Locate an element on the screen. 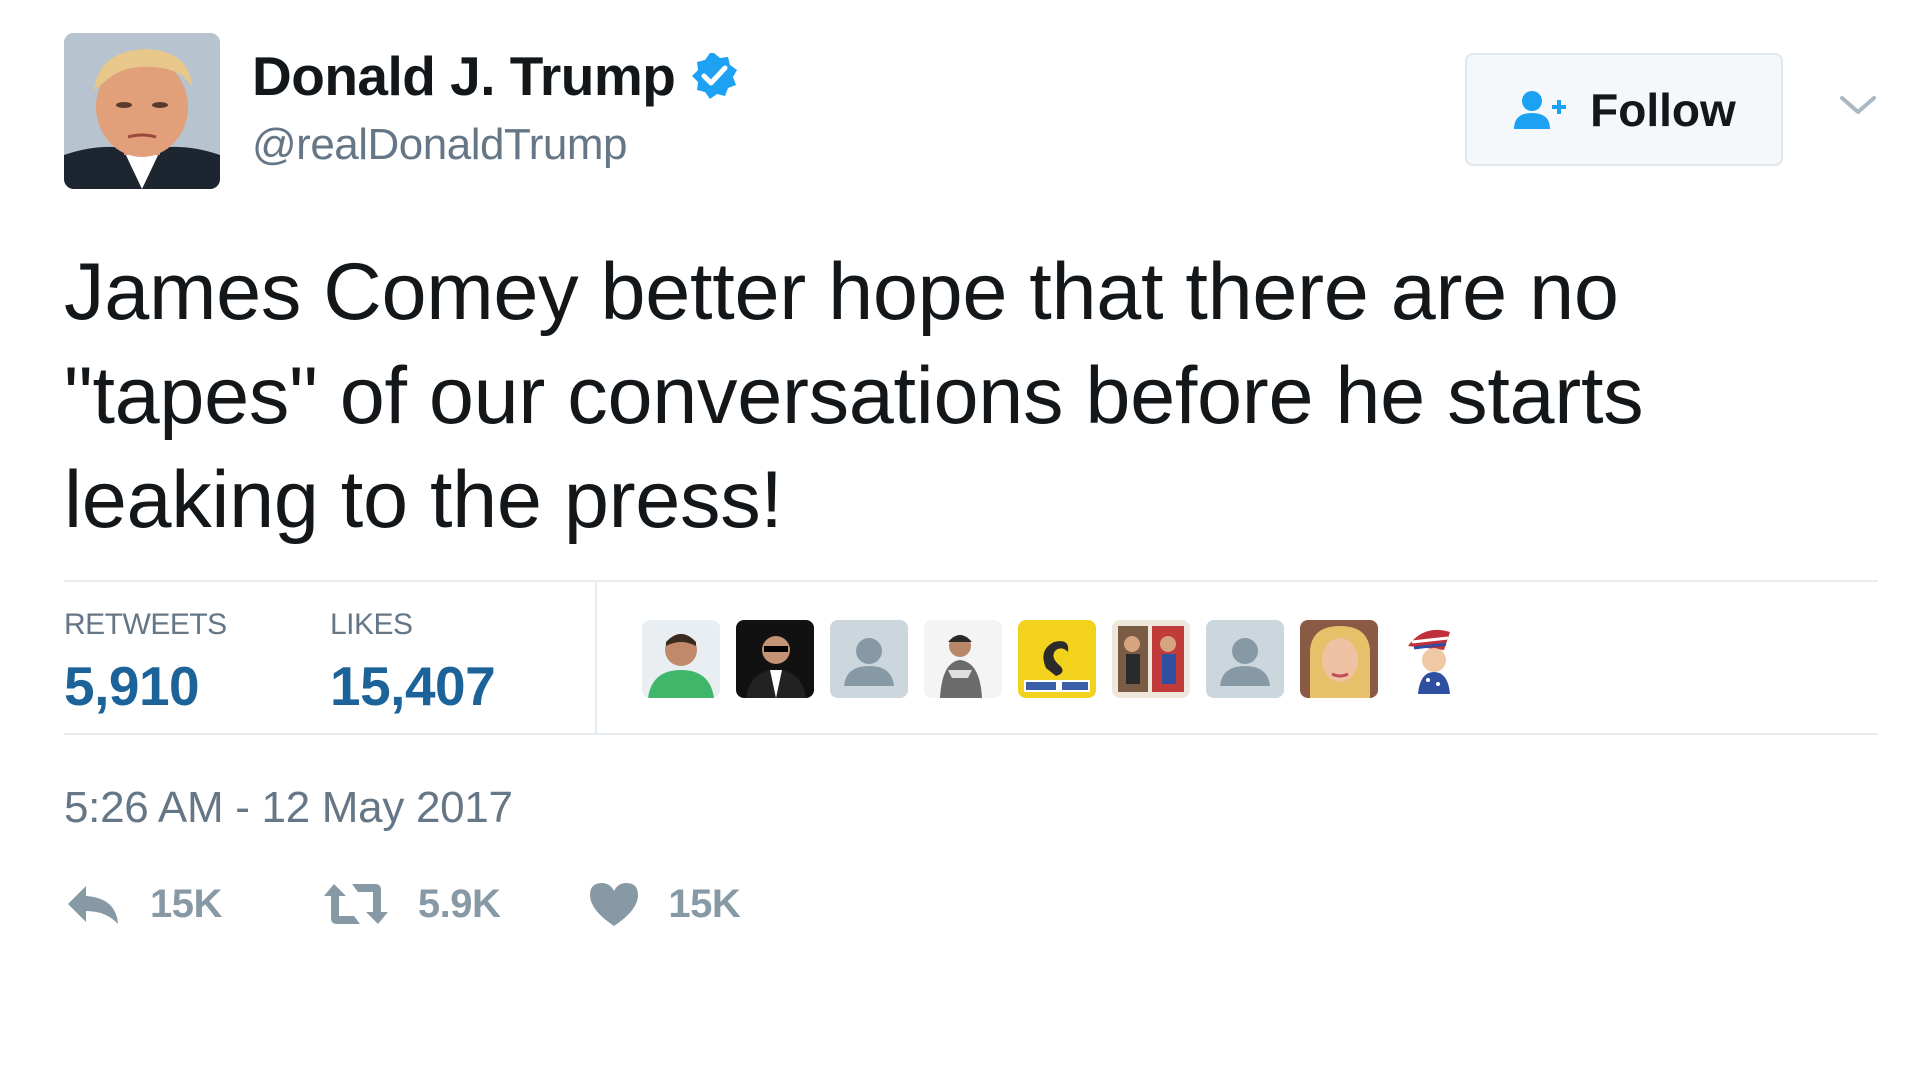  likes-stat: LIKES 15,407 is located at coordinates (413, 662).